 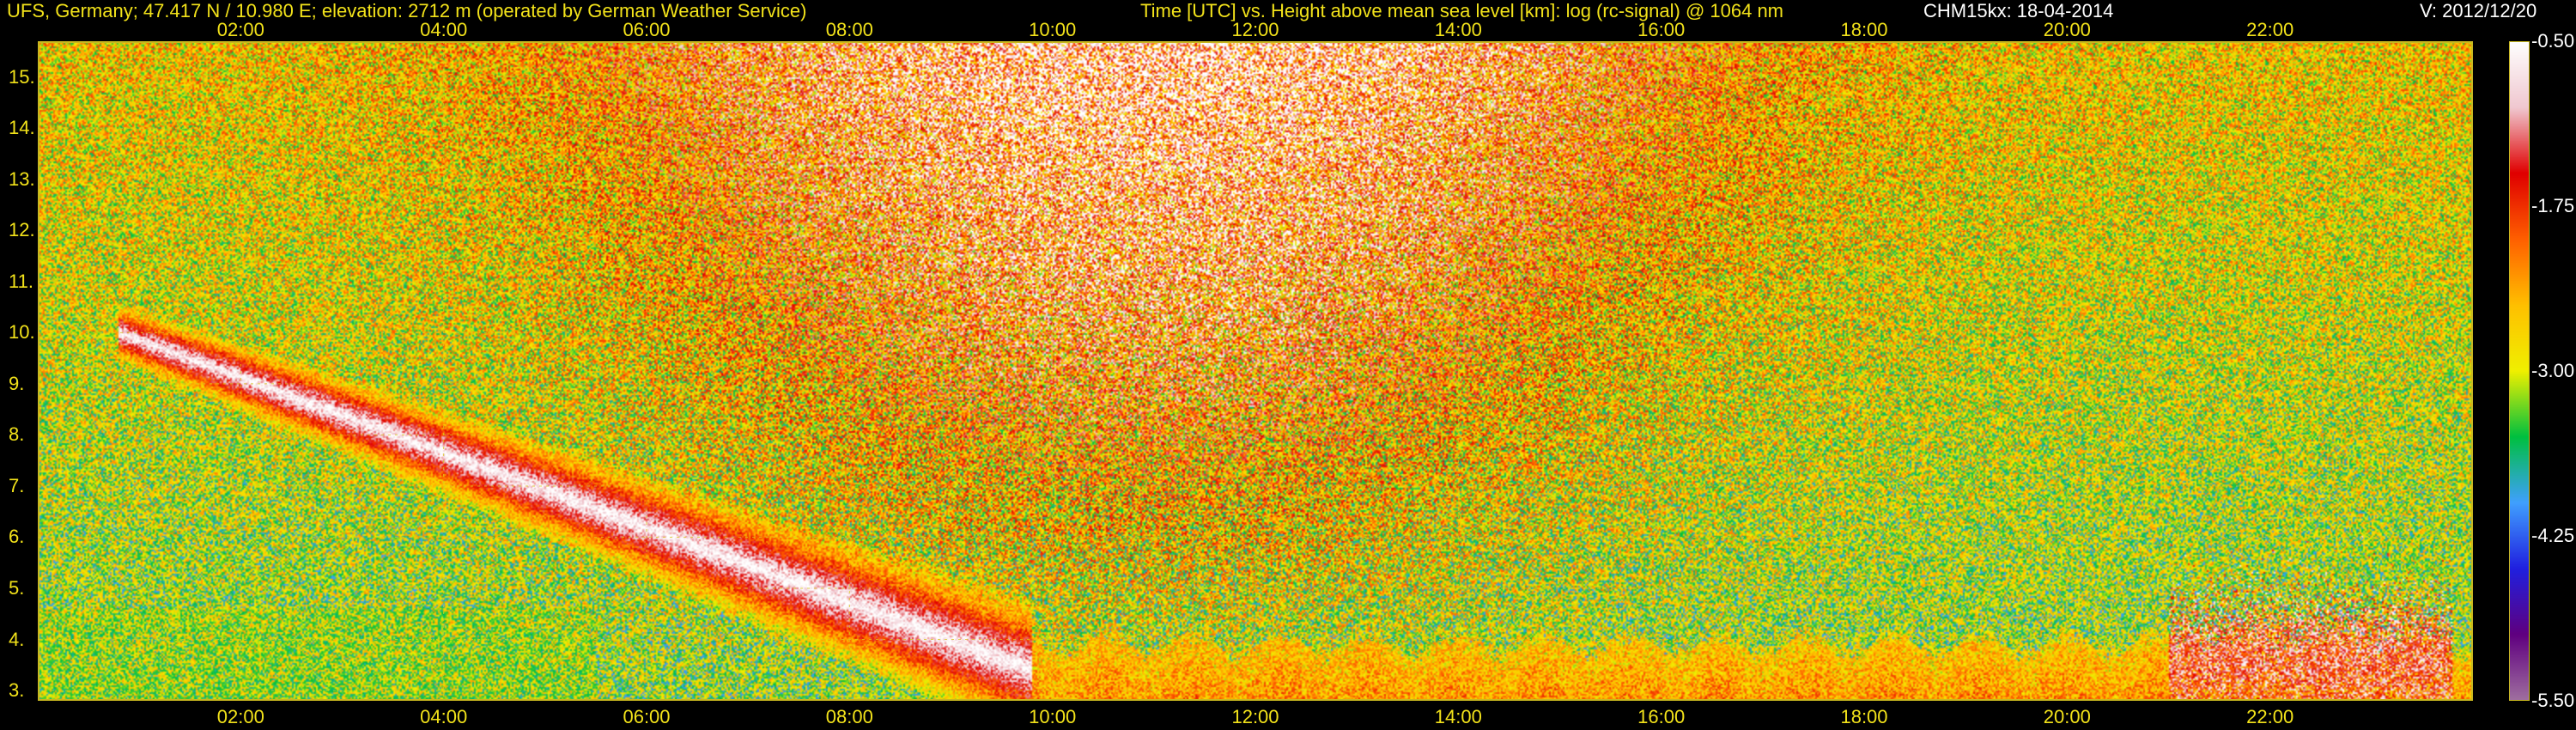 What do you see at coordinates (17, 383) in the screenshot?
I see `y-tick: 9.` at bounding box center [17, 383].